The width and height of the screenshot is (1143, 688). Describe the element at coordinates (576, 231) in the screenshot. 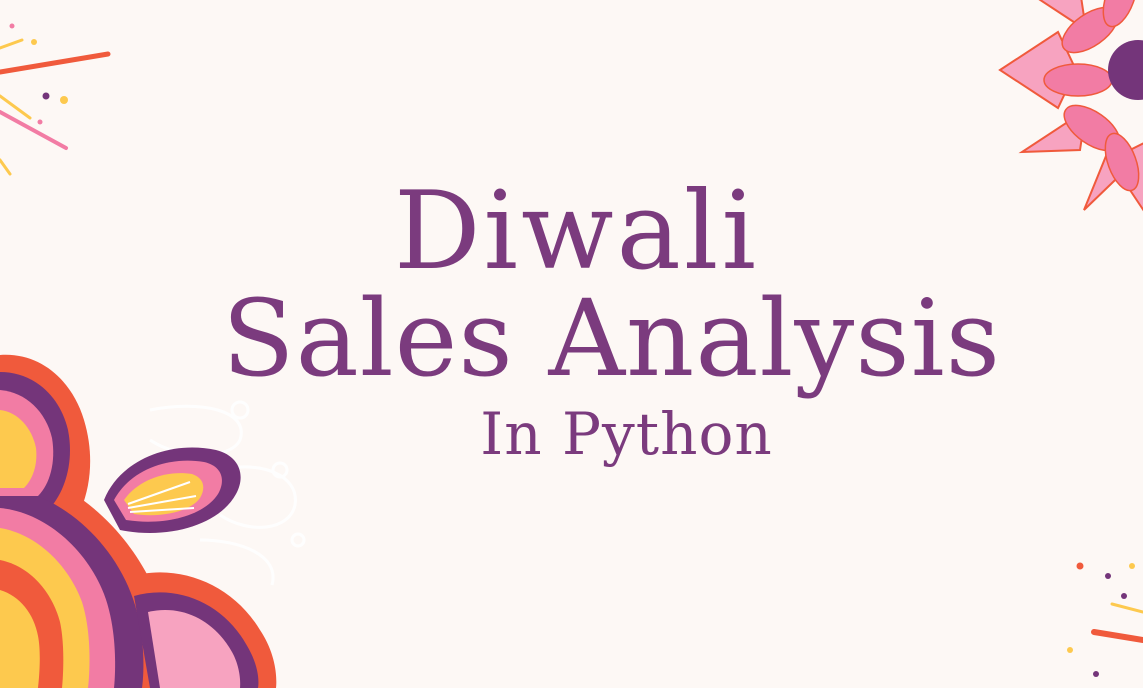

I see `title-line-diwali: Diwali` at that location.